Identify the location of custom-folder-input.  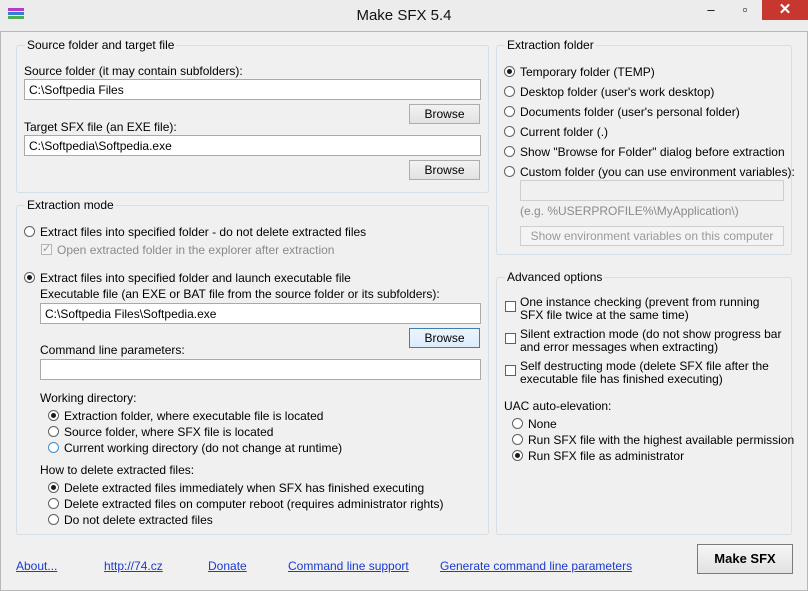
(652, 190).